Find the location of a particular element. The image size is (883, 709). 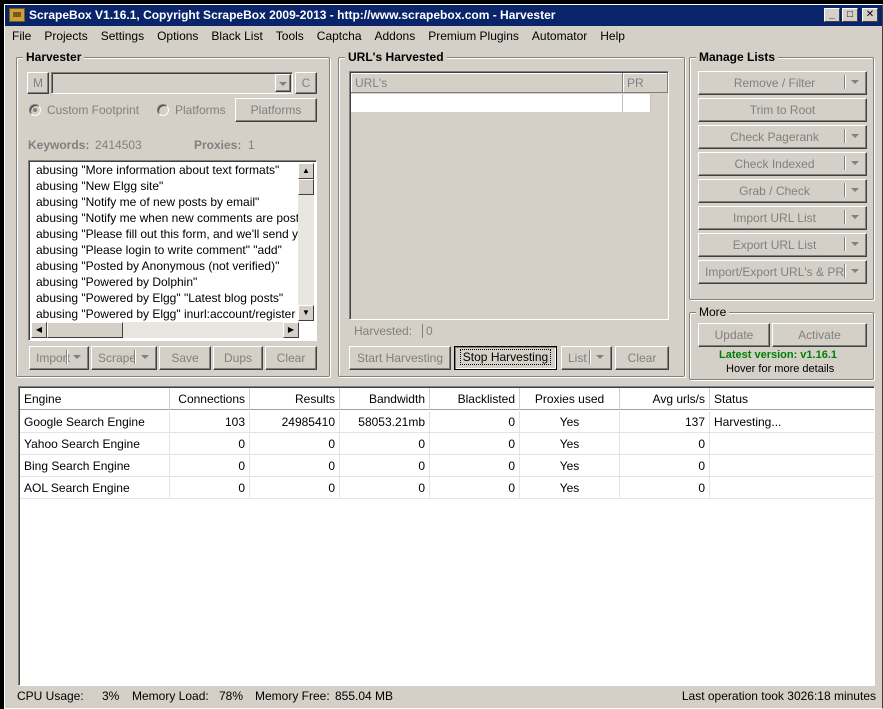

menu-settings: Settings is located at coordinates (122, 36).